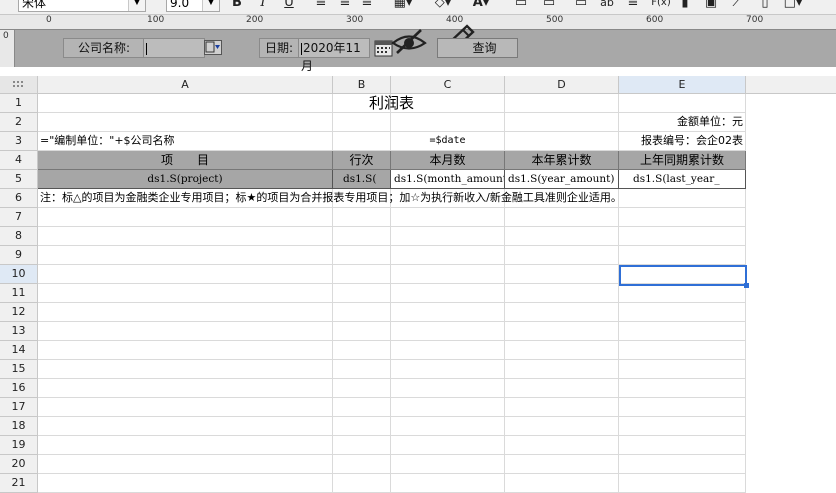 The image size is (836, 493). What do you see at coordinates (19, 198) in the screenshot?
I see `row-header: 6` at bounding box center [19, 198].